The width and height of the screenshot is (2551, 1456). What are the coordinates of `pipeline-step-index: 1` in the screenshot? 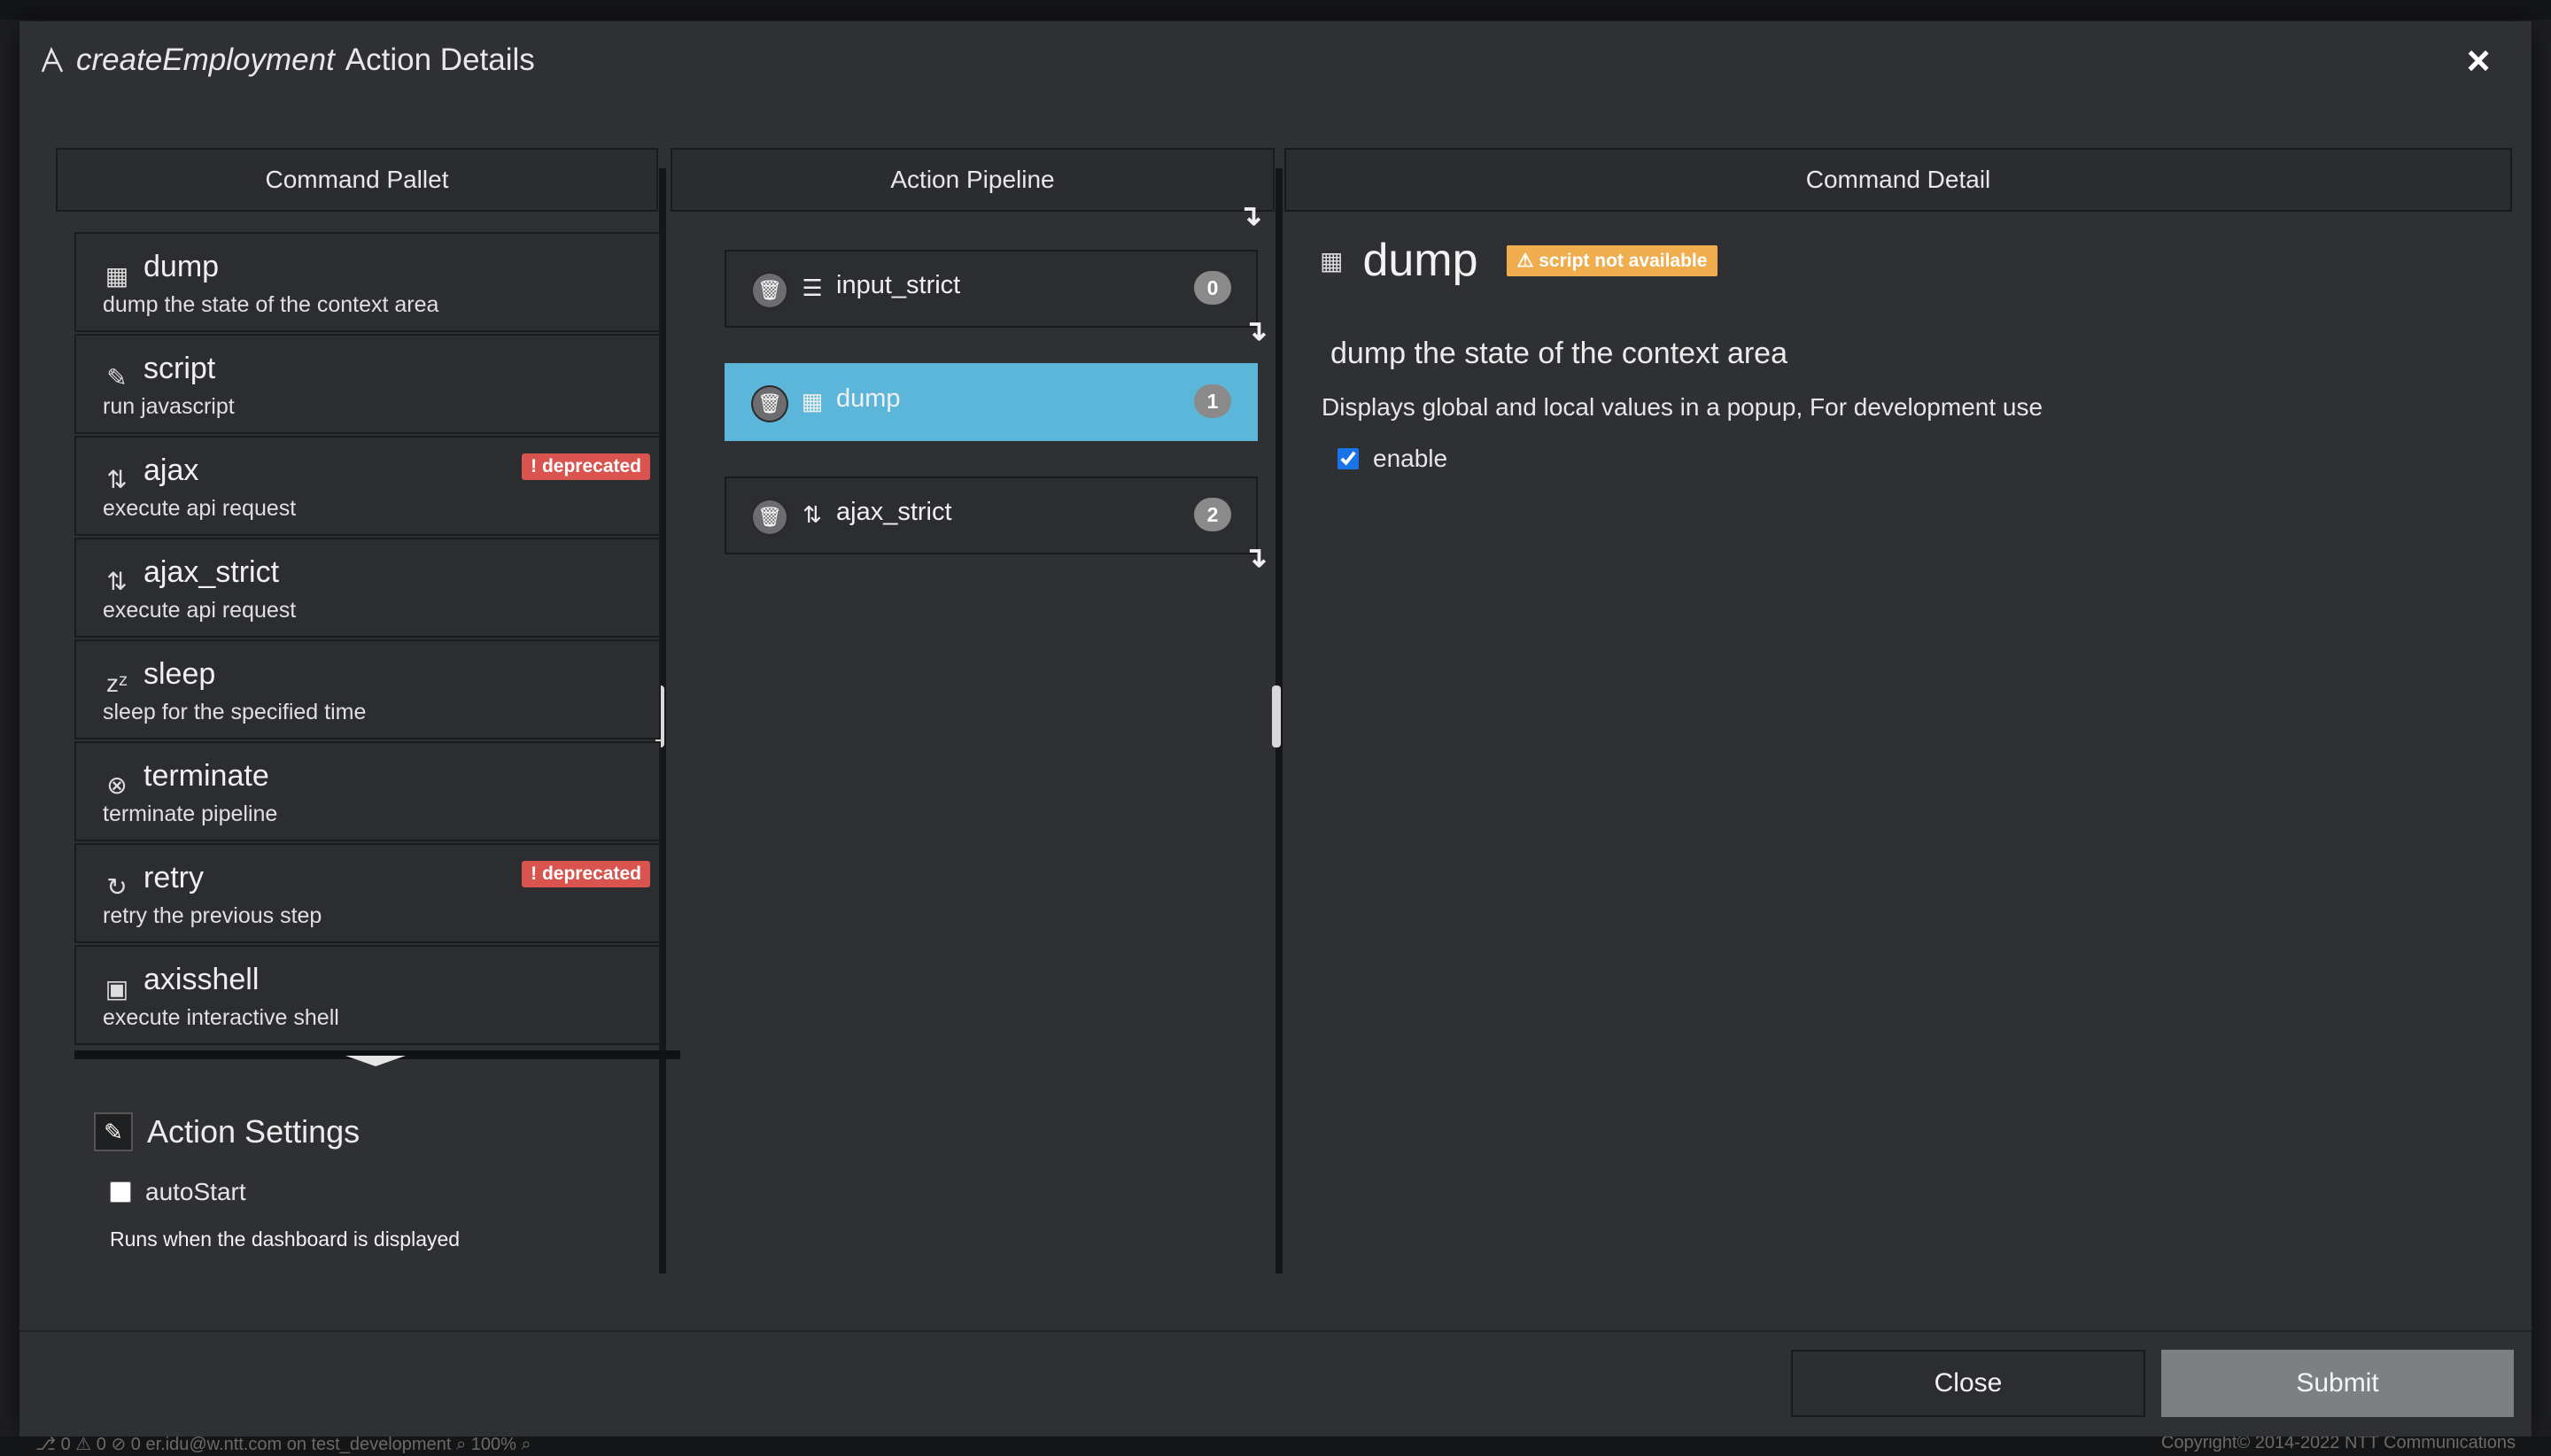 It's located at (1212, 401).